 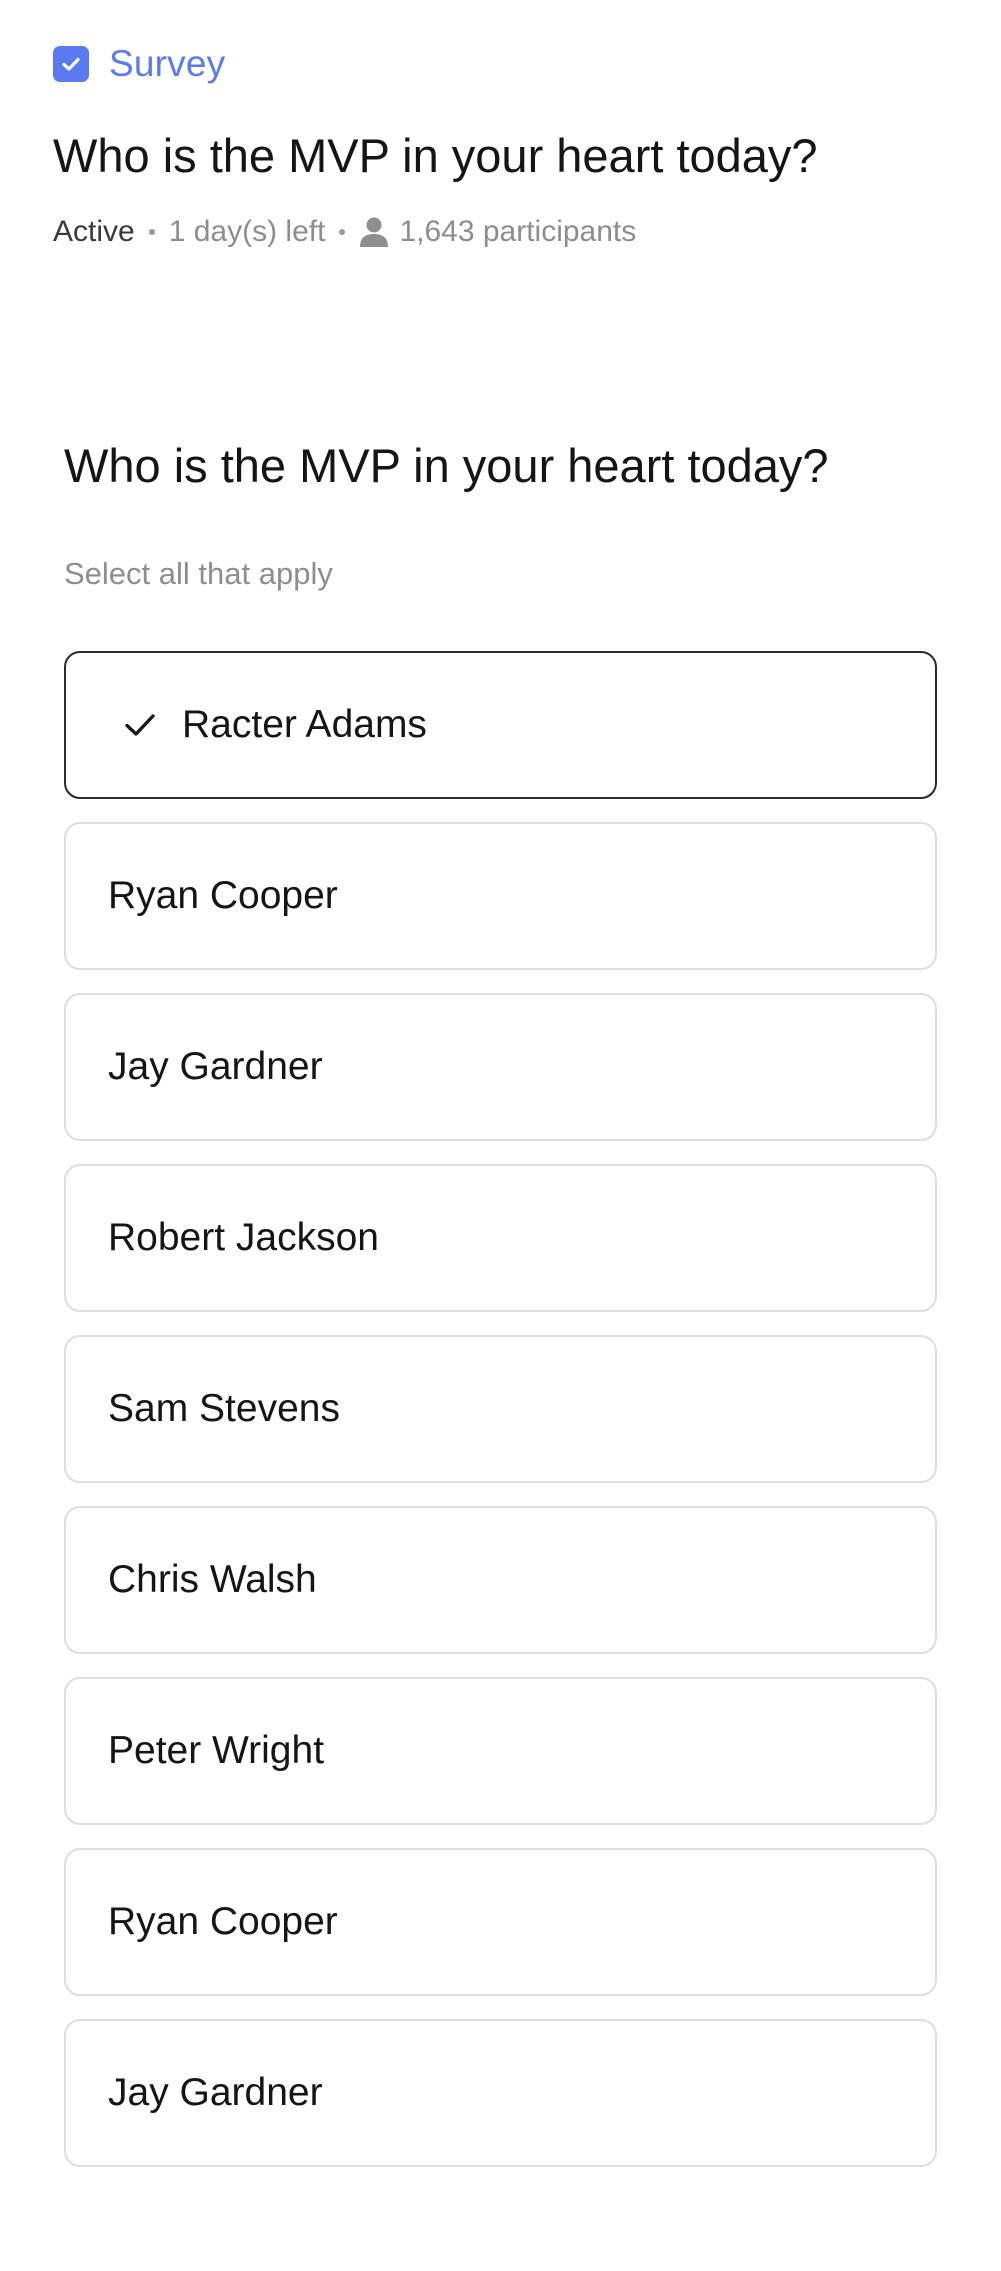 I want to click on status-text: Active, so click(x=94, y=231).